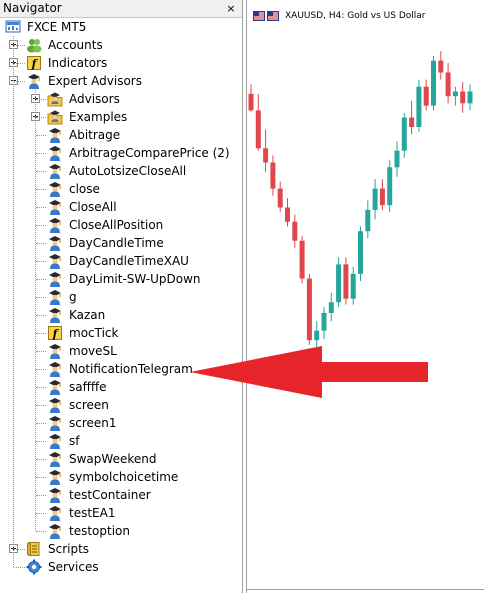 This screenshot has height=593, width=484. Describe the element at coordinates (99, 531) in the screenshot. I see `tree-item-label: testoption` at that location.